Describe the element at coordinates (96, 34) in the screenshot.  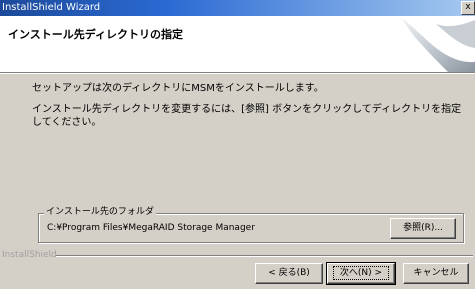
I see `page-title: インストール先ディレクトリの指定` at that location.